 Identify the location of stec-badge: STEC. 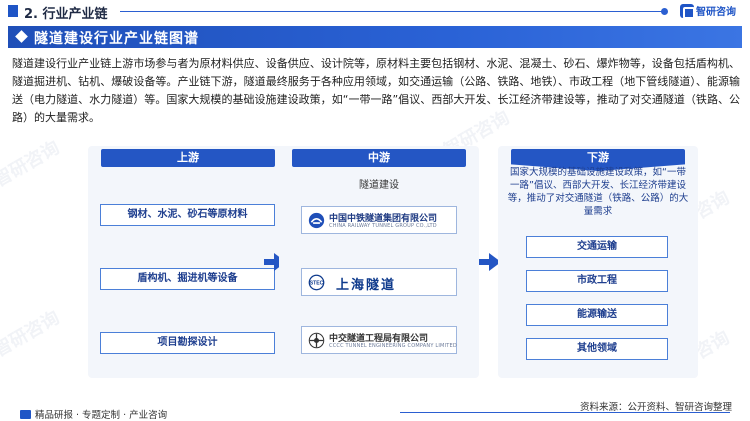
(317, 284).